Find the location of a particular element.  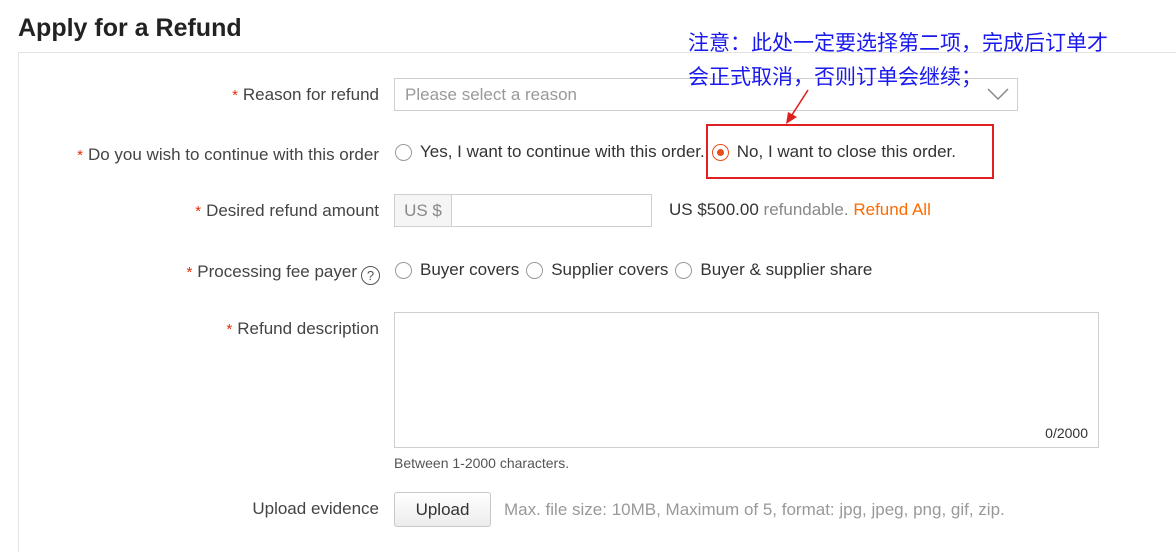

radio-supplier-covers-label: Supplier covers is located at coordinates (609, 270).